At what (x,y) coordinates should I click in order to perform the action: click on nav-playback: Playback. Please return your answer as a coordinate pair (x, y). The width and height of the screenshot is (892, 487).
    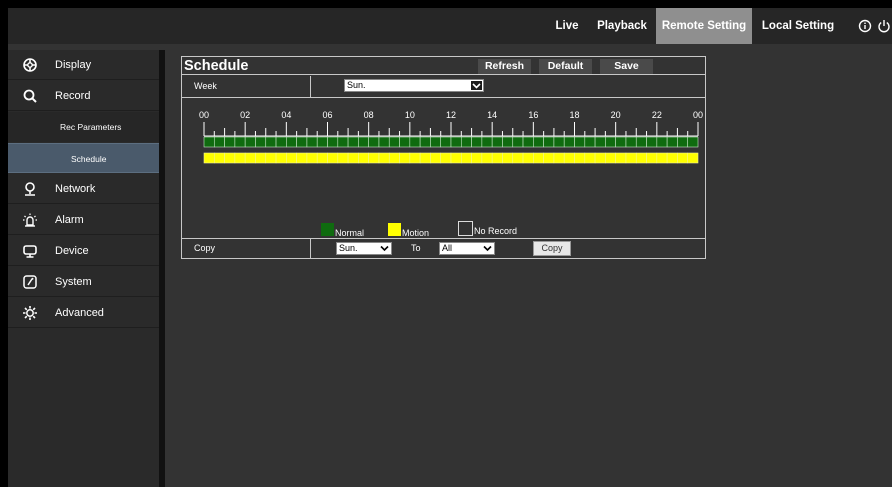
    Looking at the image, I should click on (622, 26).